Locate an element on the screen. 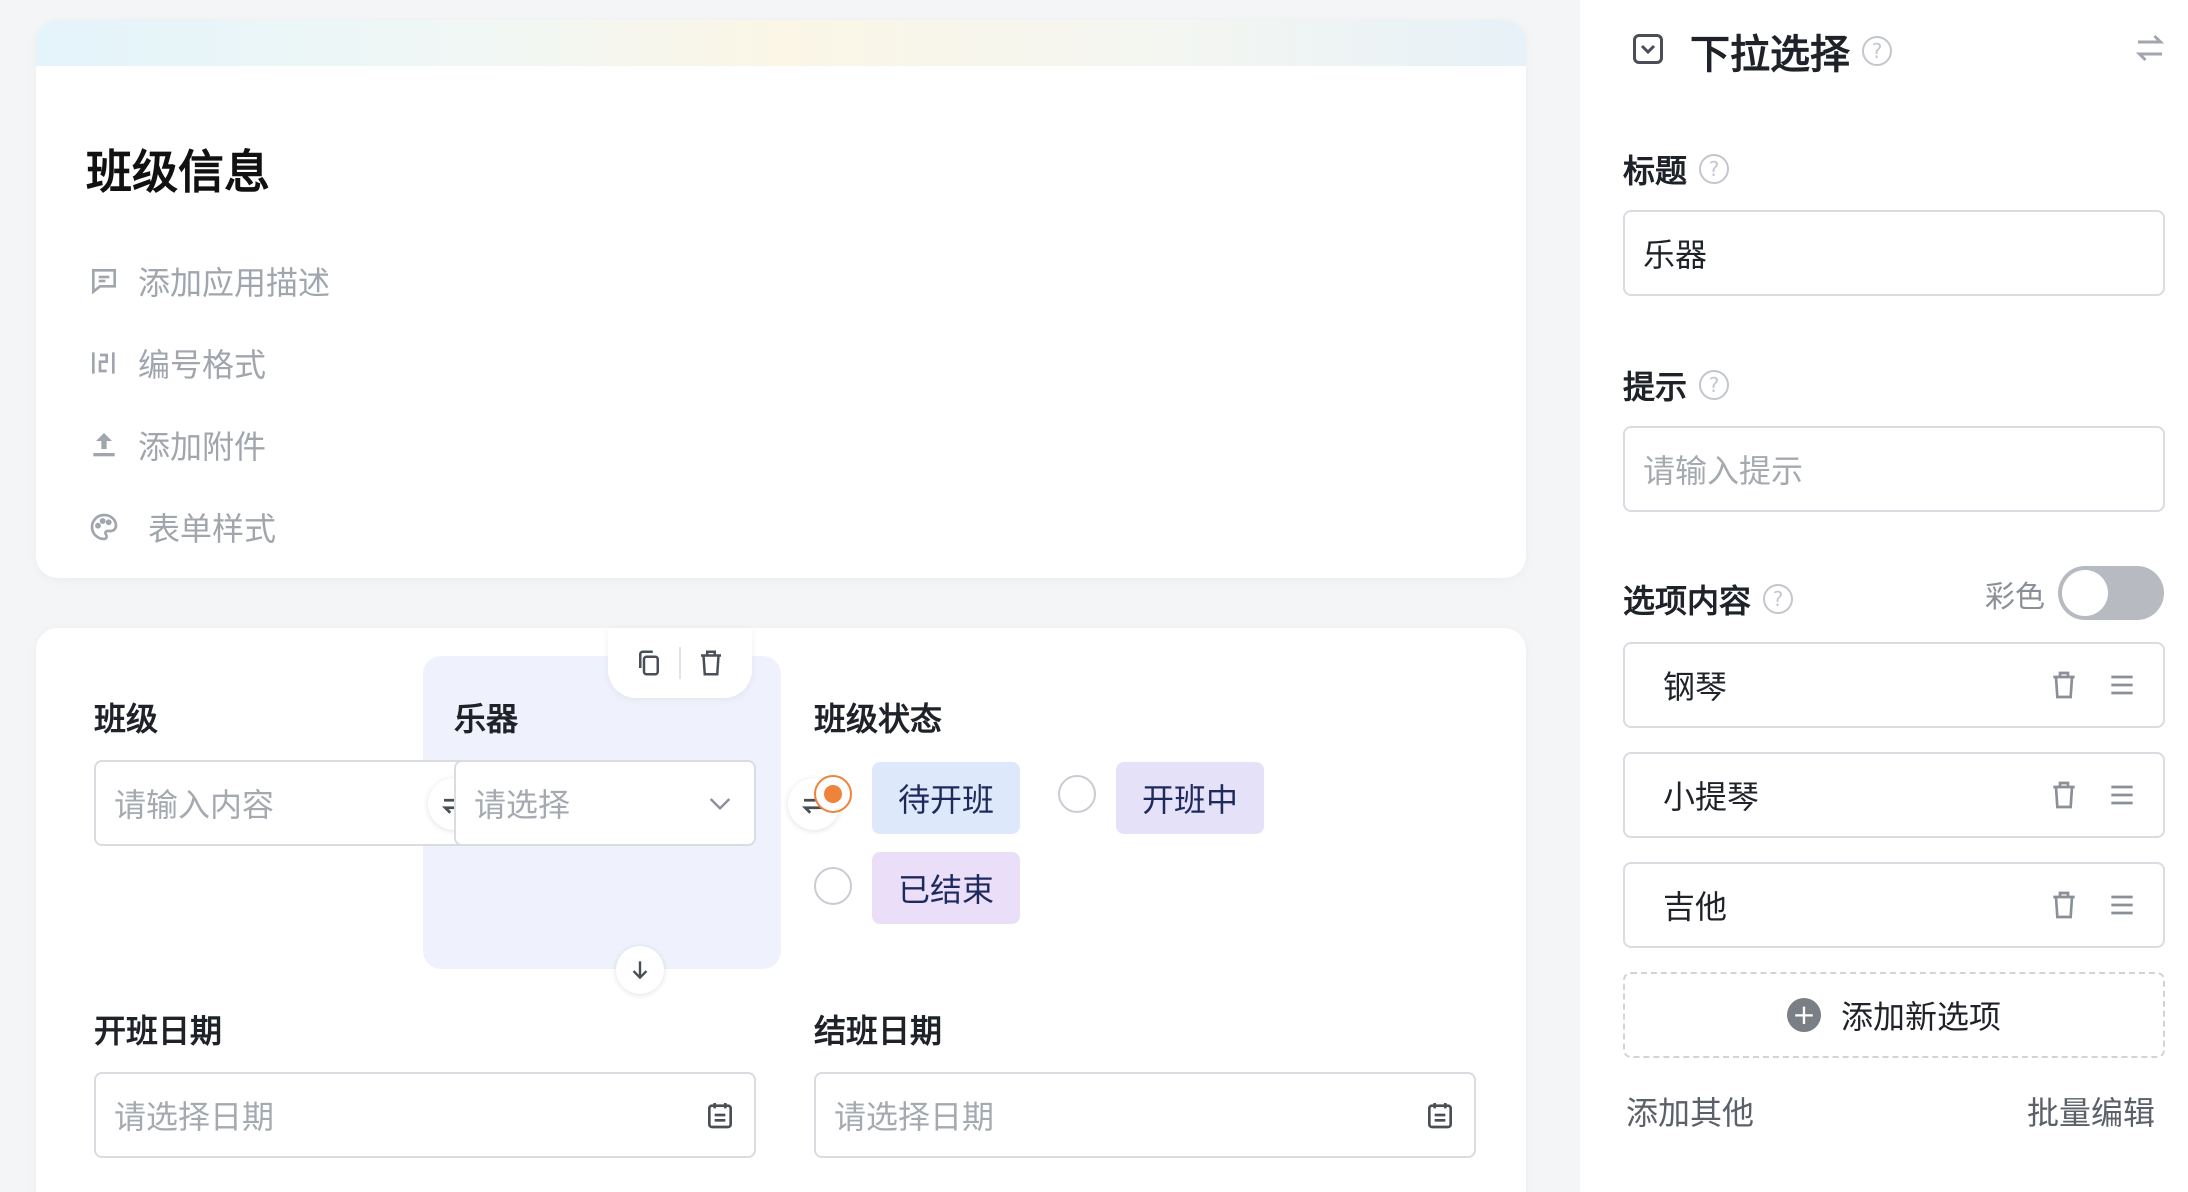 The height and width of the screenshot is (1192, 2188). form-style-label: 表单样式 is located at coordinates (212, 529).